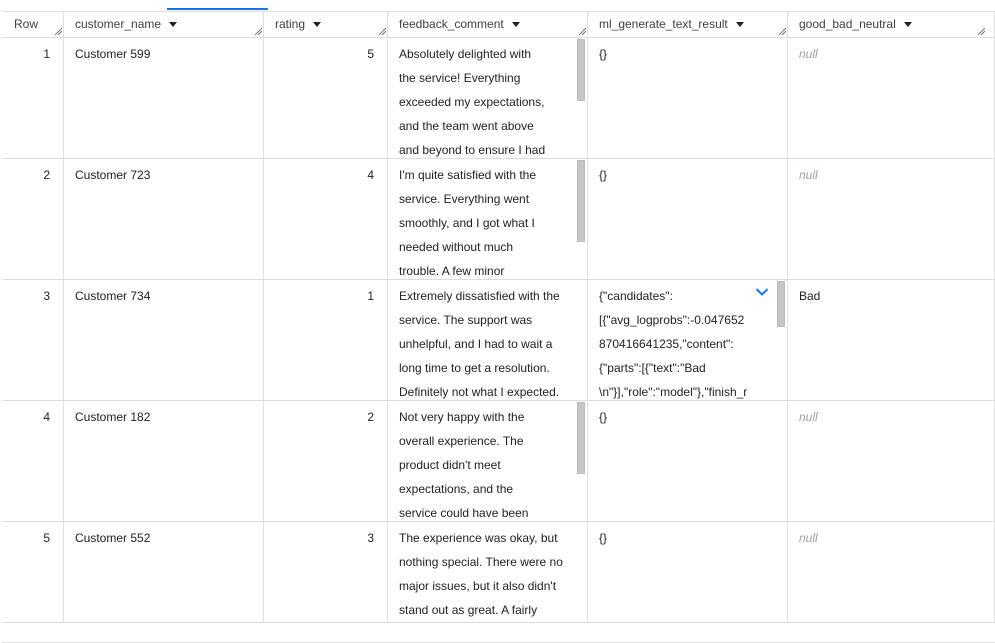  What do you see at coordinates (498, 622) in the screenshot?
I see `table-footer-divider` at bounding box center [498, 622].